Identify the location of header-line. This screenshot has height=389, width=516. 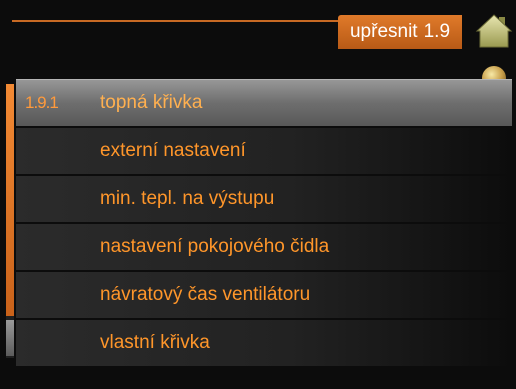
(175, 21).